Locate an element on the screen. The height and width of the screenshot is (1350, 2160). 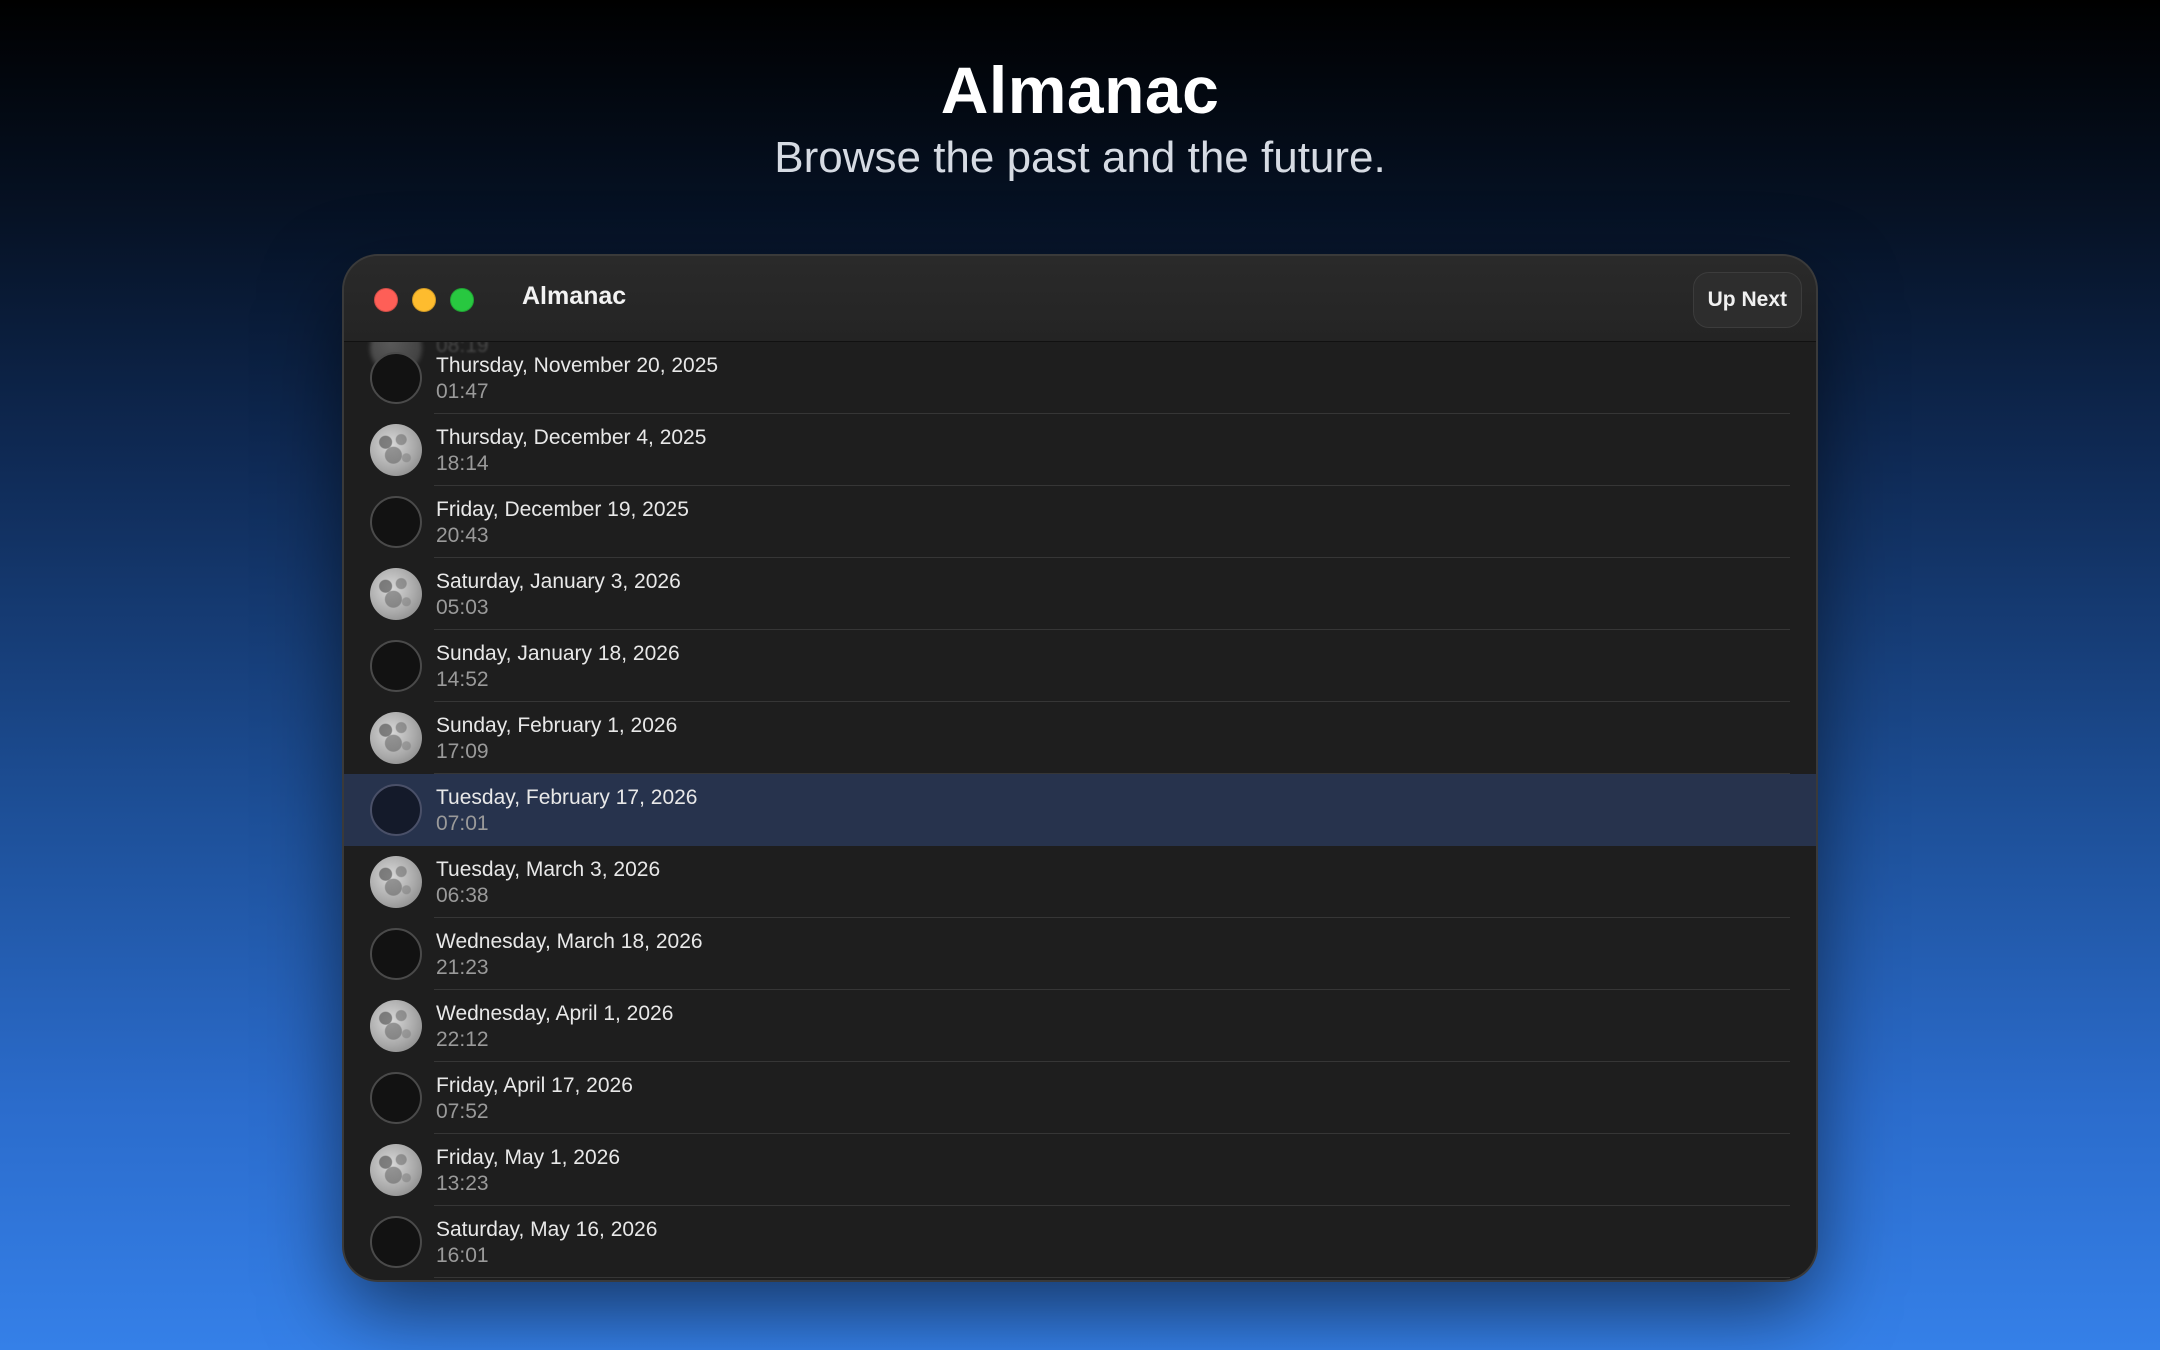
event-time: 16:01 is located at coordinates (462, 1255).